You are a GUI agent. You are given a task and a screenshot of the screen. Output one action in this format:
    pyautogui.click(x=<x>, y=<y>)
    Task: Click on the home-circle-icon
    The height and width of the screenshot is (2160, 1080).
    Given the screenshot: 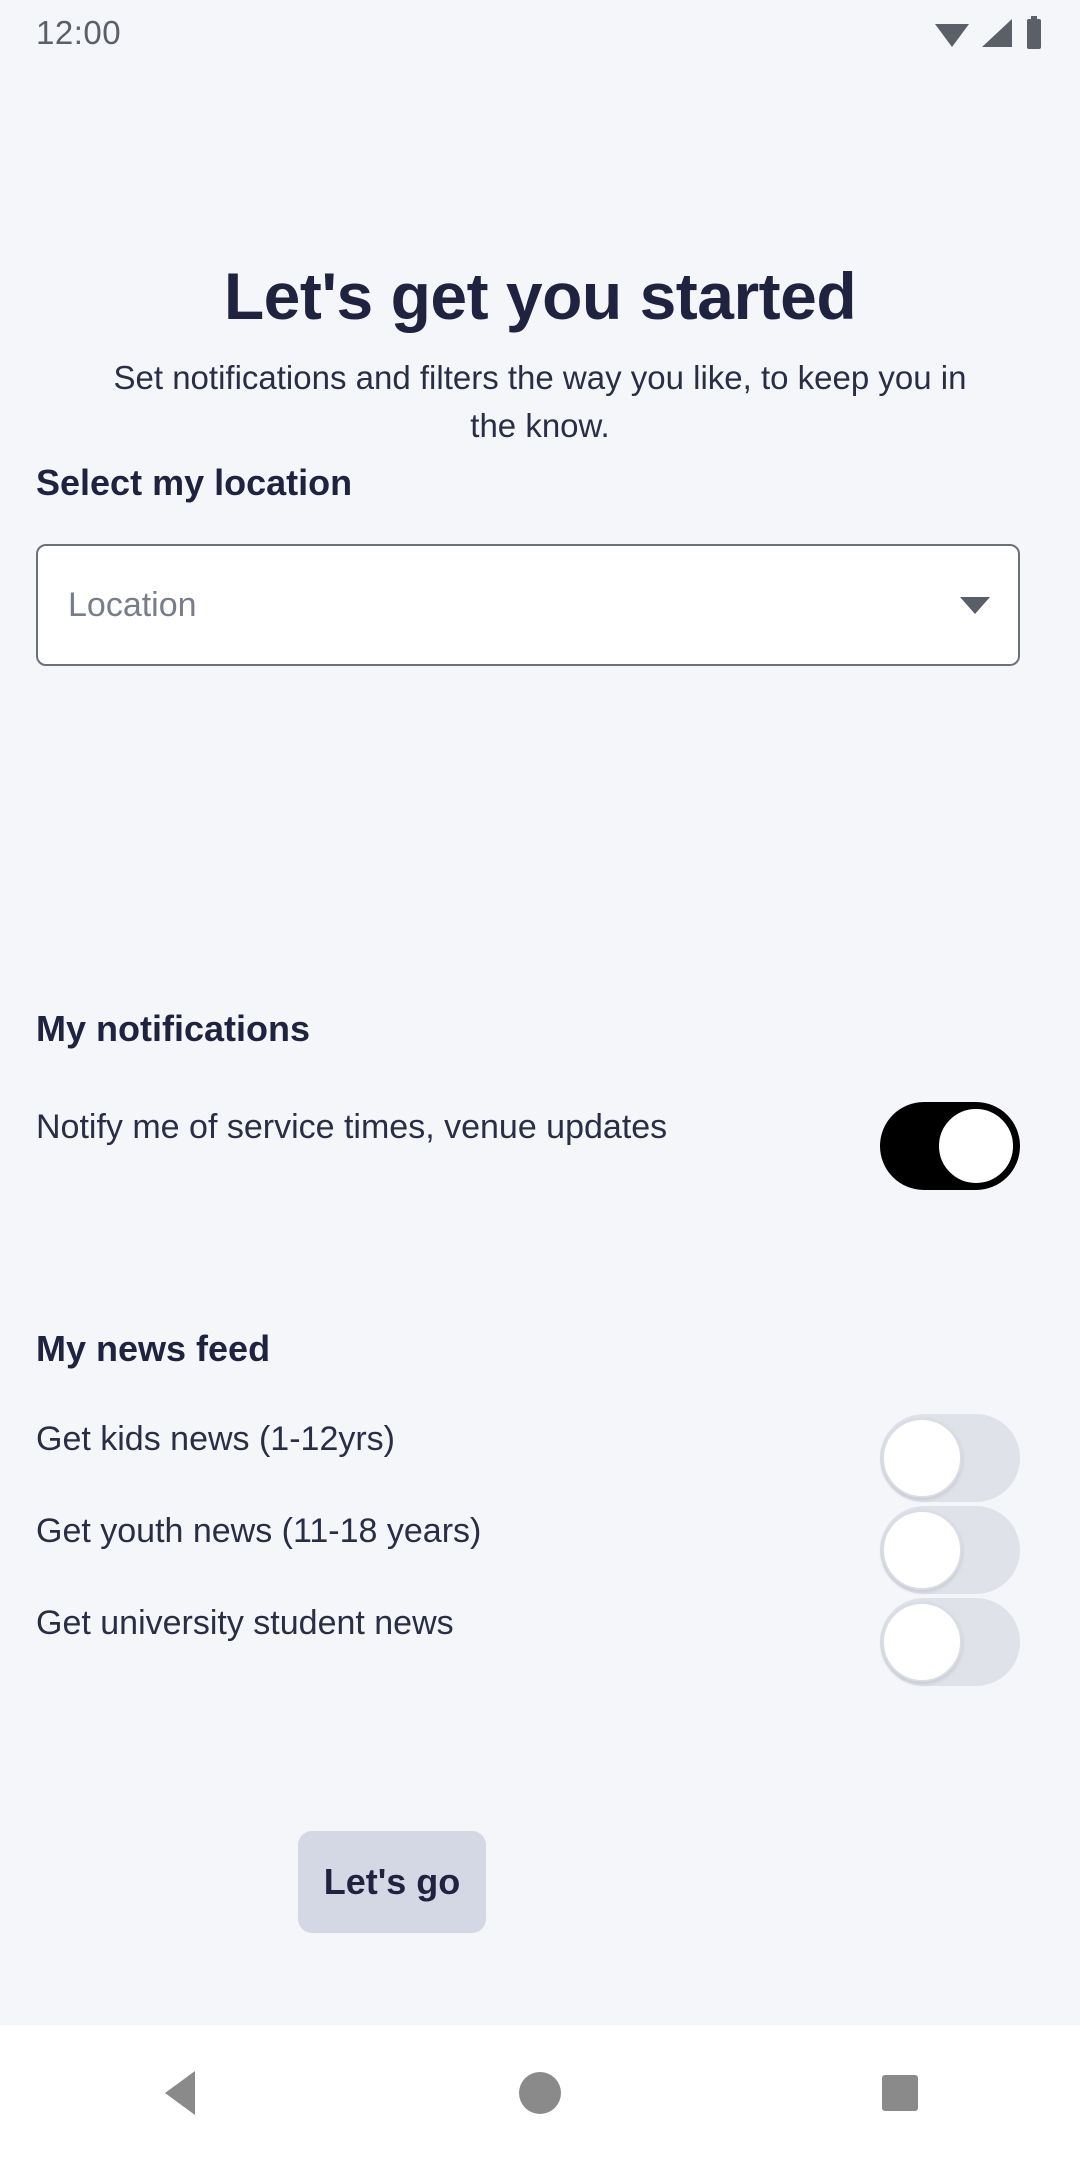 What is the action you would take?
    pyautogui.click(x=540, y=2092)
    